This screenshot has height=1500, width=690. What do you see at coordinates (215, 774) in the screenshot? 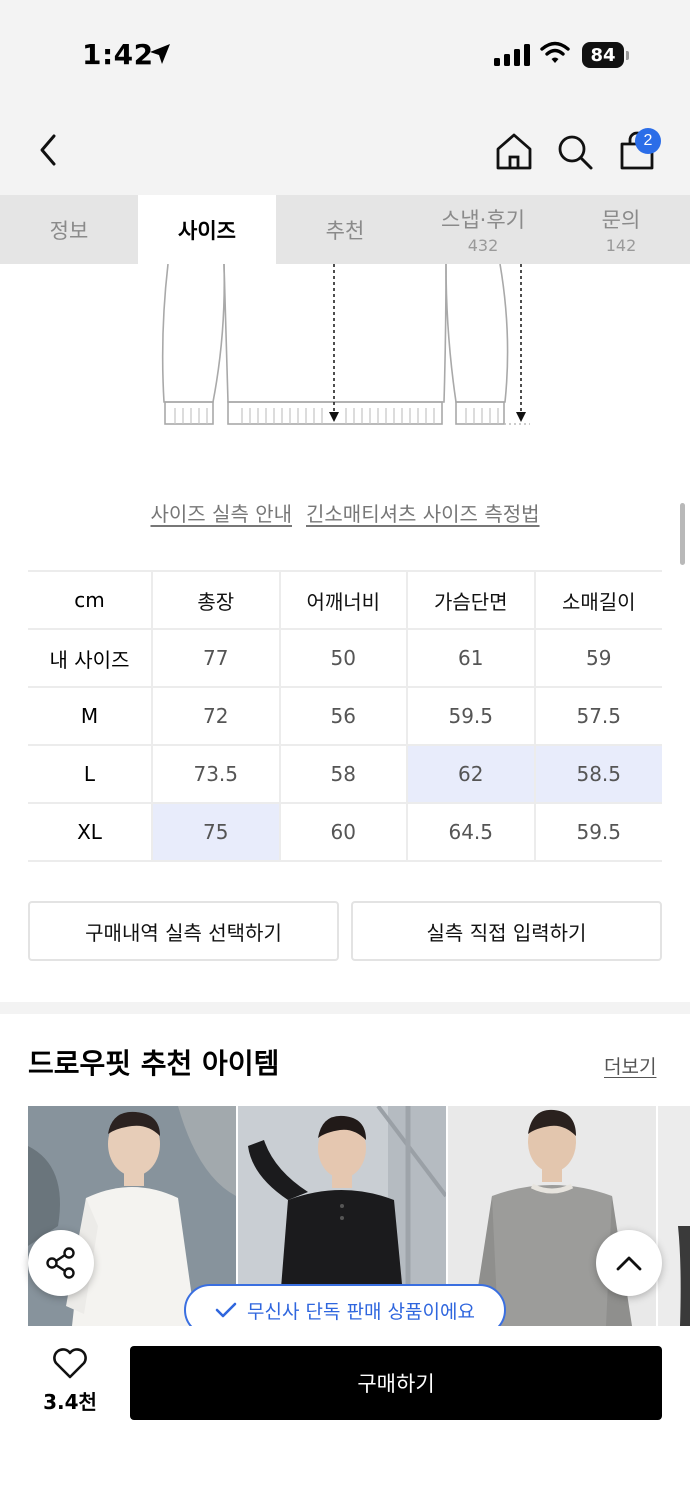
I see `table-cell: 73.5` at bounding box center [215, 774].